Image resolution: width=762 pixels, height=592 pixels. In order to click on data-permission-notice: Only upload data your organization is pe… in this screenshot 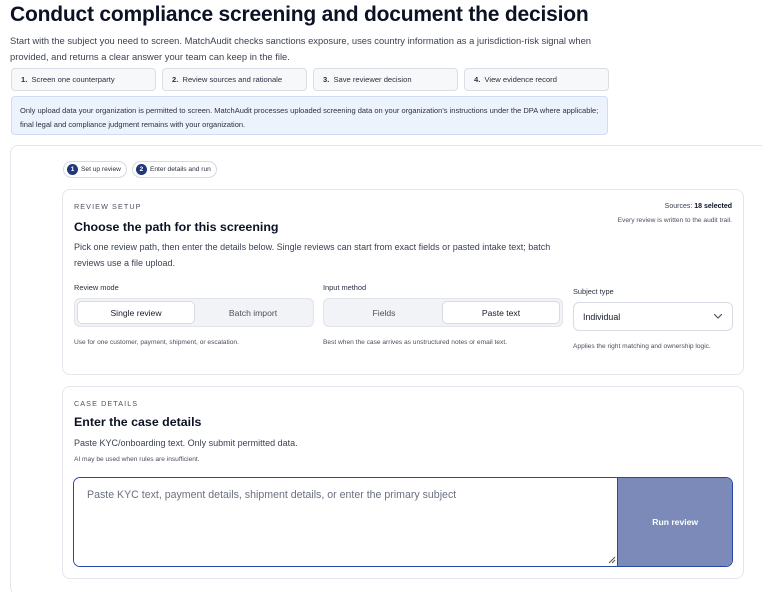, I will do `click(309, 115)`.